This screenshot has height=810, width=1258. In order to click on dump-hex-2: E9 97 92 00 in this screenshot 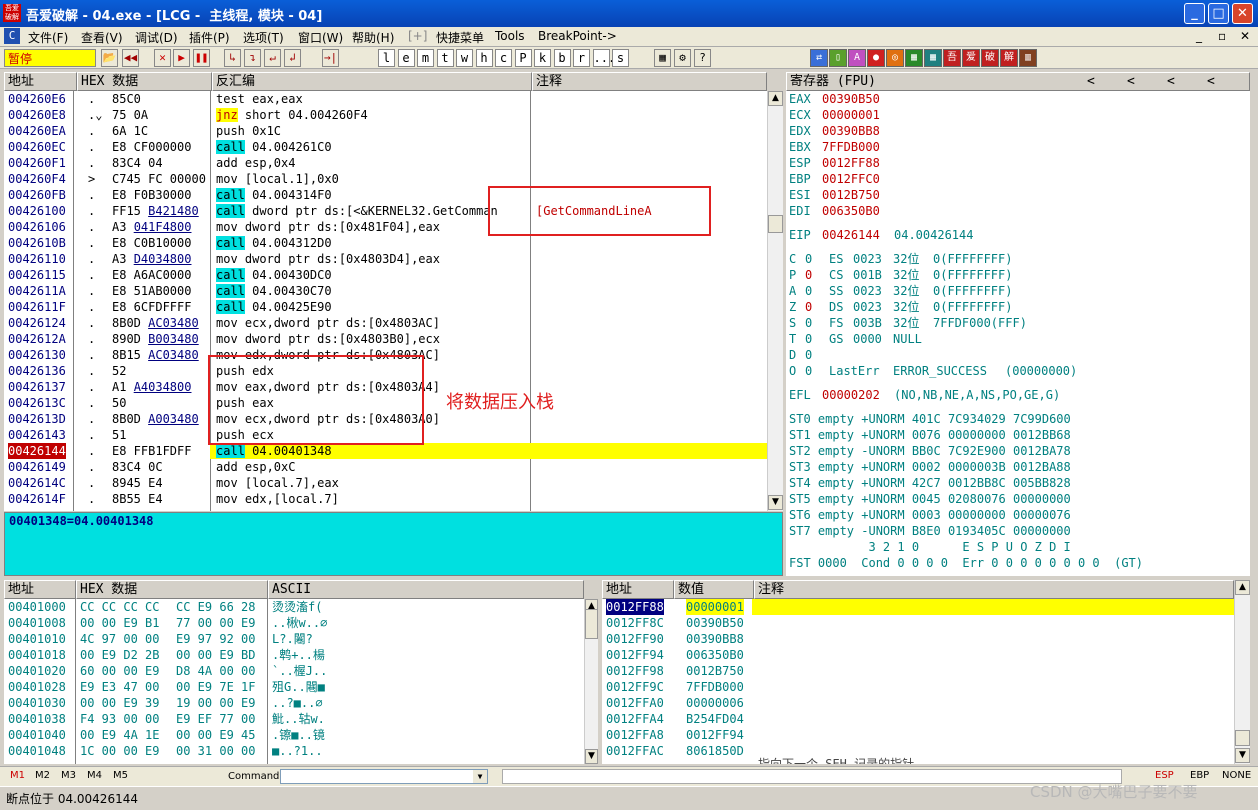, I will do `click(215, 639)`.